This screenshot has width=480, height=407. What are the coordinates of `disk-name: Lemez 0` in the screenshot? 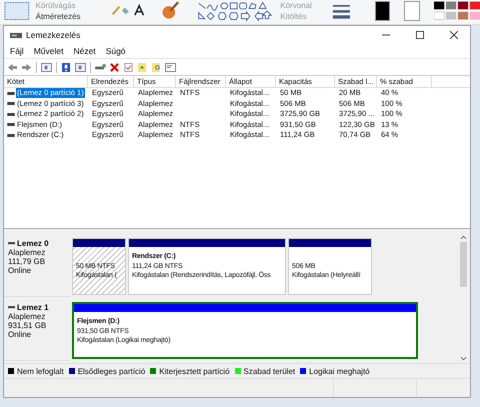 It's located at (33, 243).